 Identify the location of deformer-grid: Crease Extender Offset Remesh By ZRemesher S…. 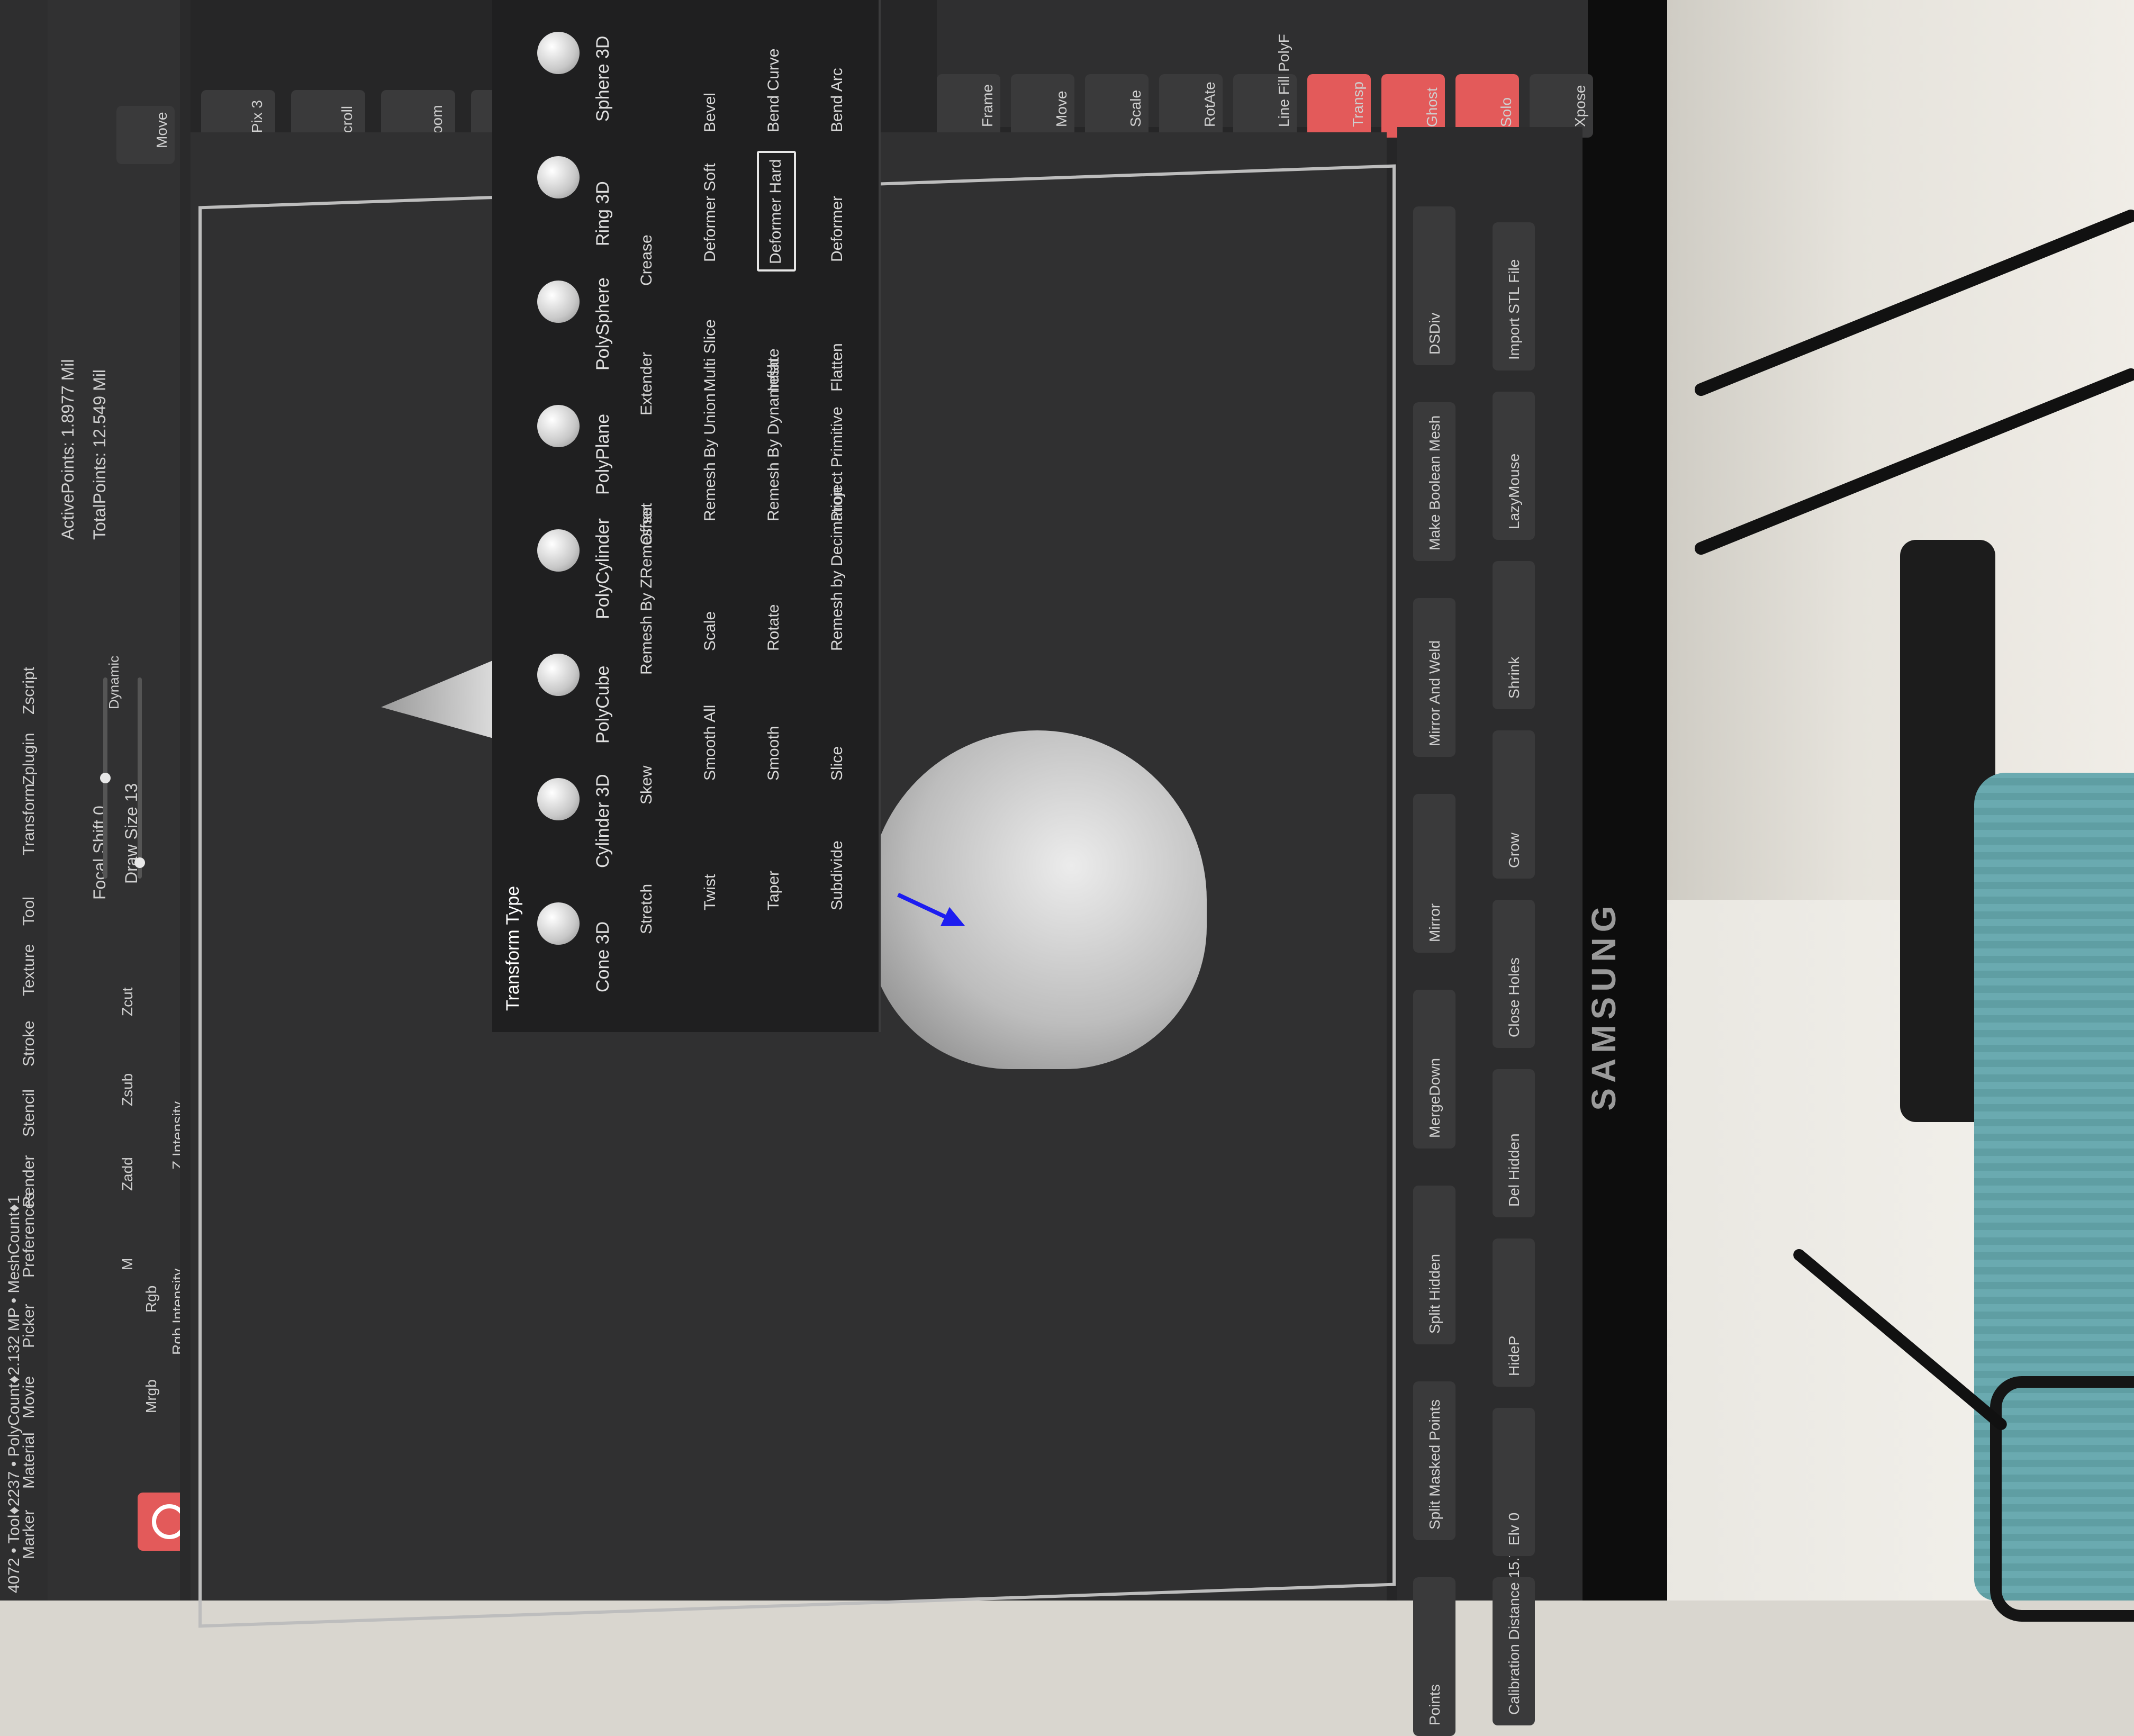
(752, 516).